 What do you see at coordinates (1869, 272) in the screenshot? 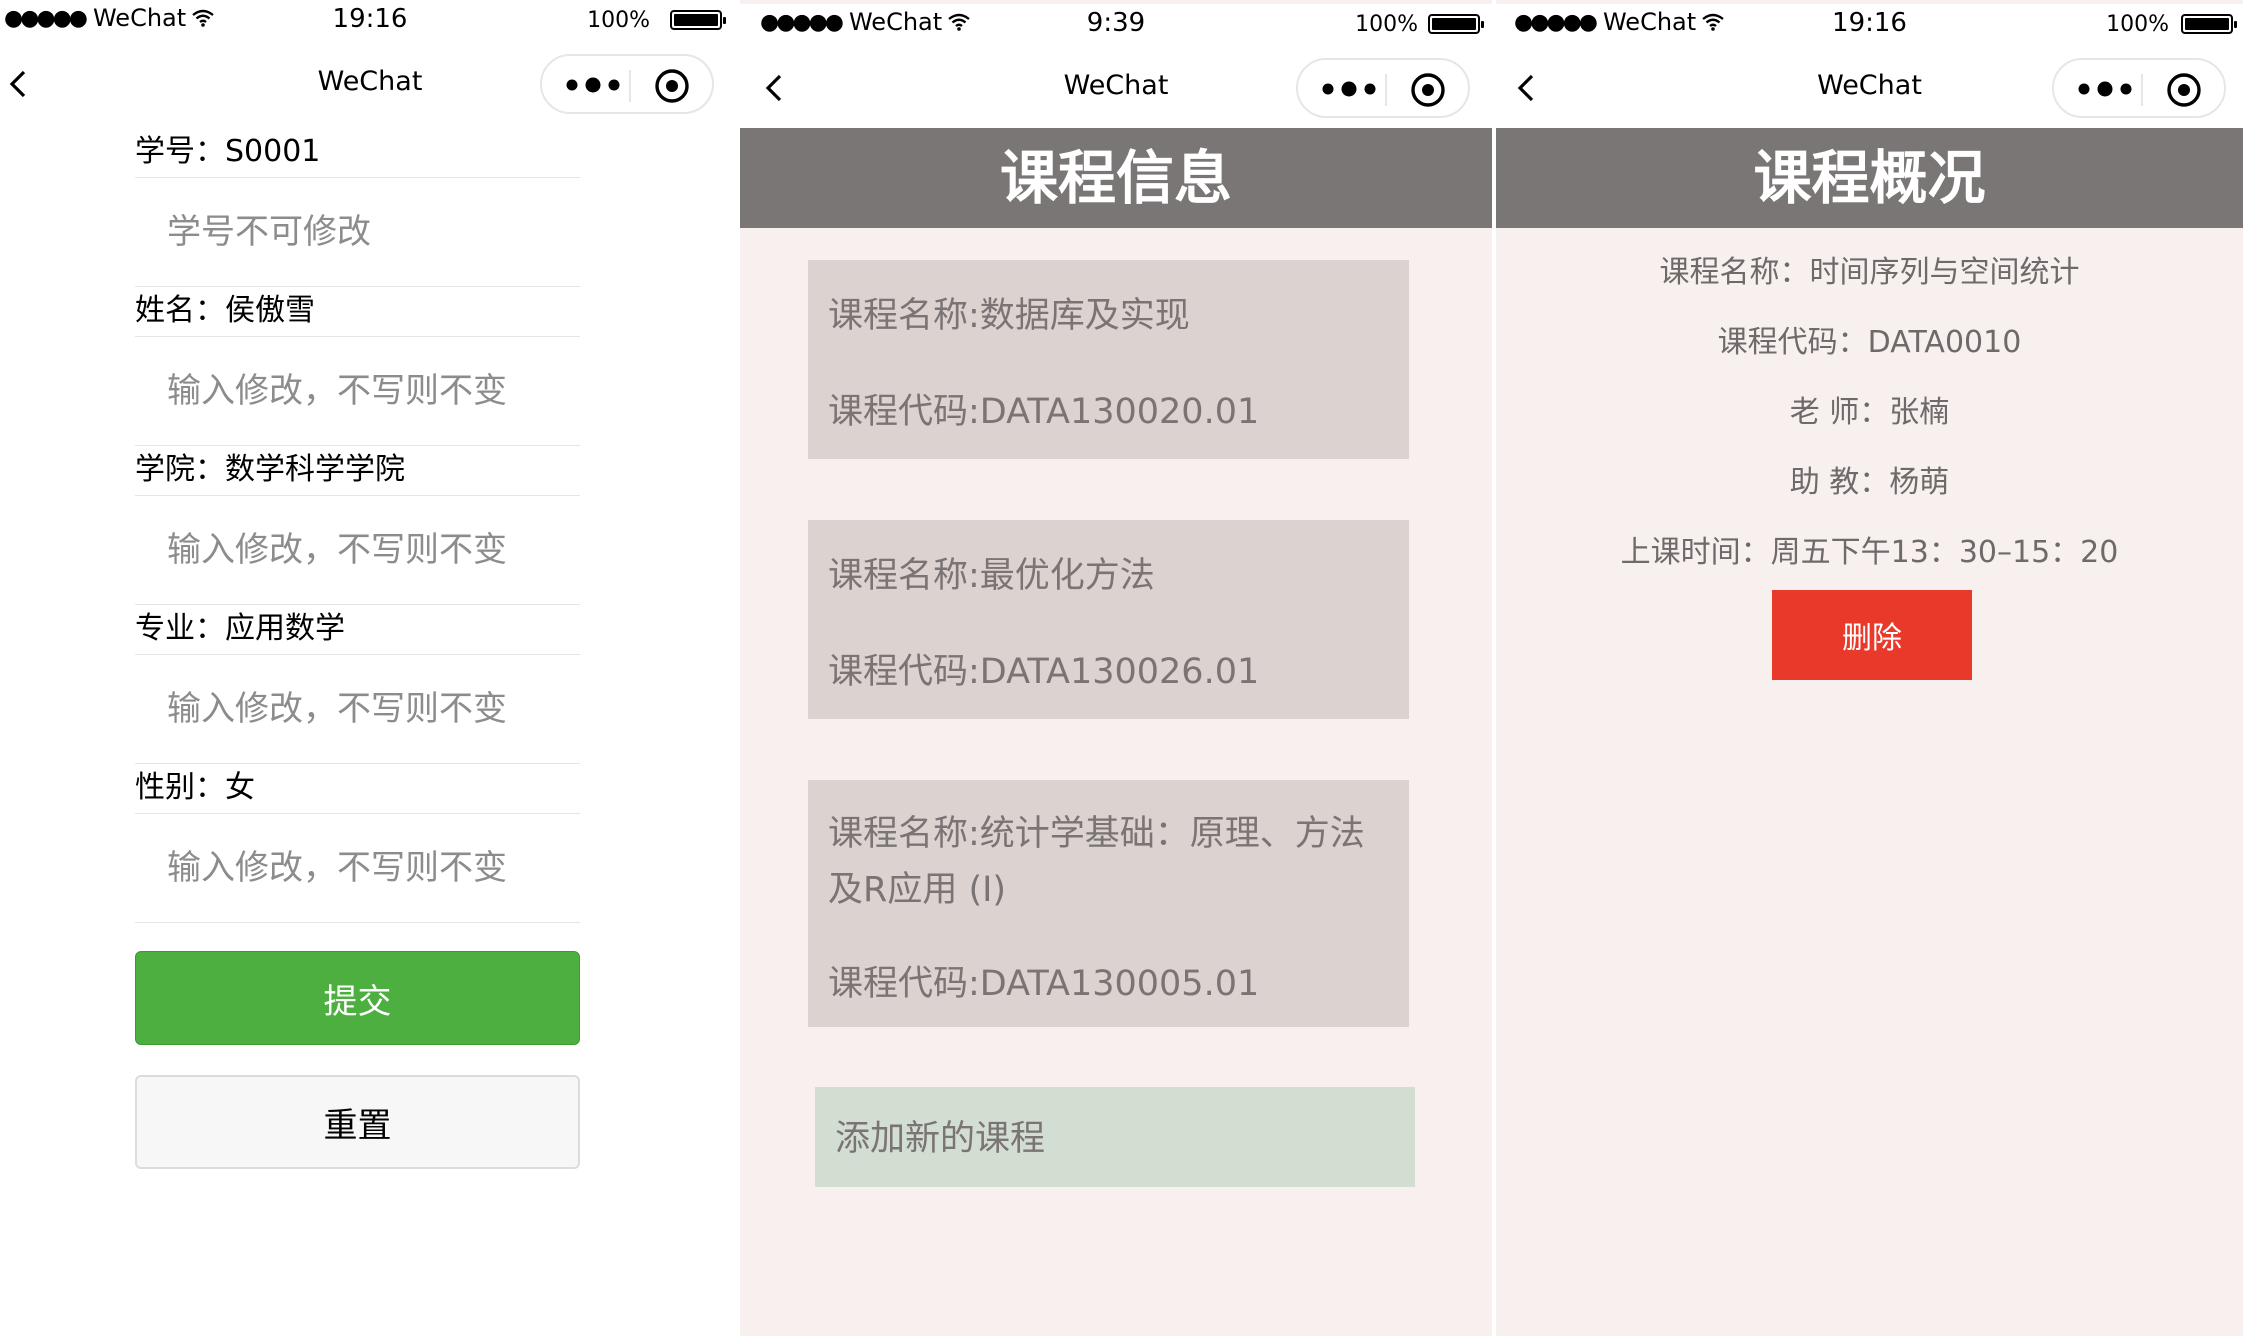
I see `course-name-line: 课程名称：时间序列与空间统计` at bounding box center [1869, 272].